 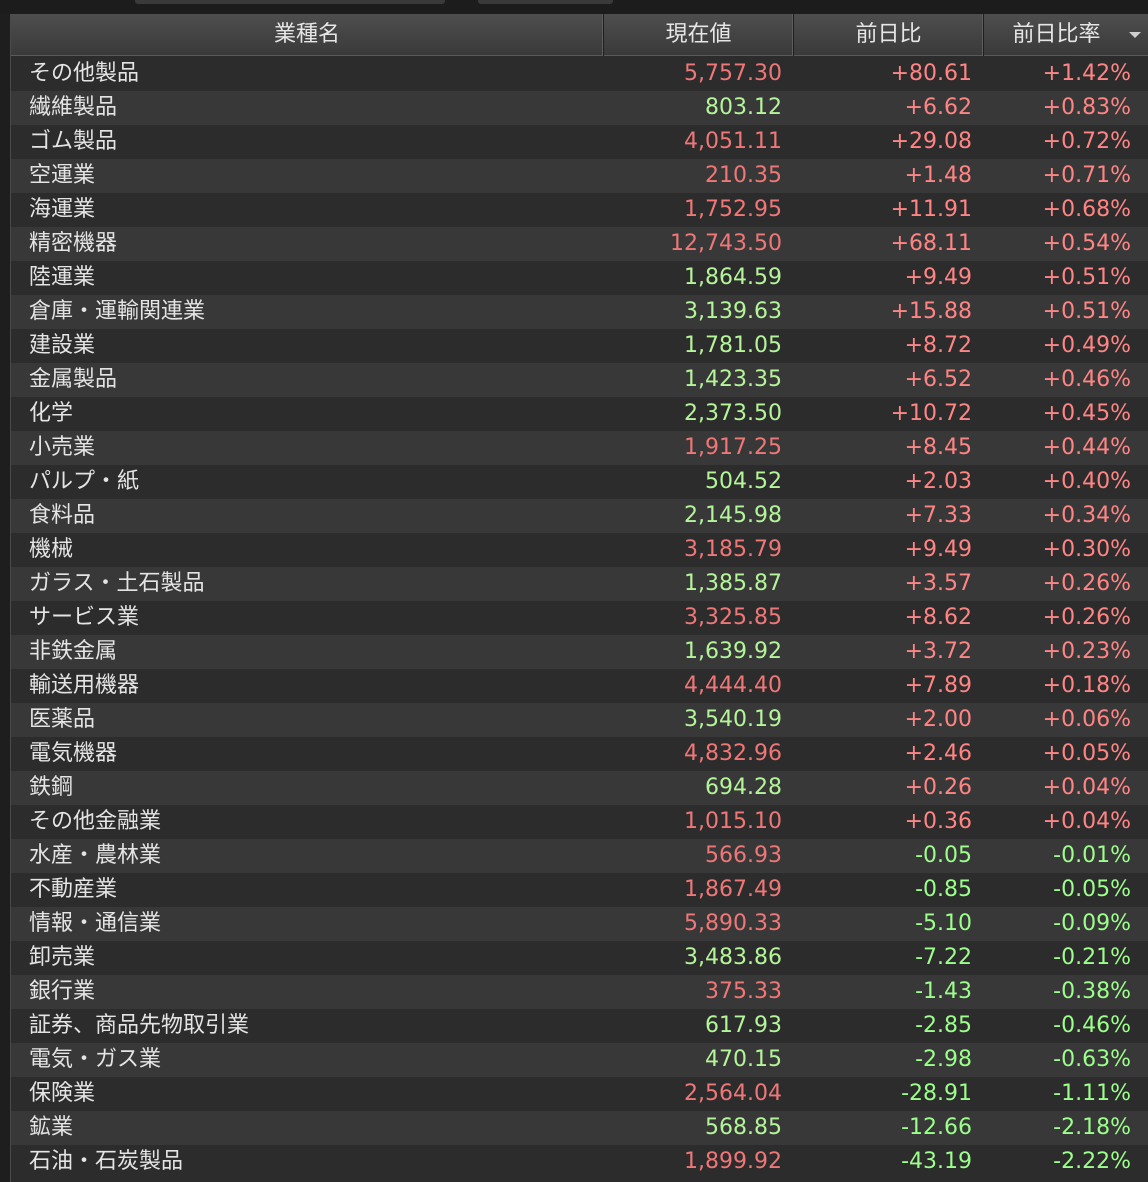 I want to click on table-row: サービス業 3,325.85 +8.62 +0.26%, so click(x=579, y=618).